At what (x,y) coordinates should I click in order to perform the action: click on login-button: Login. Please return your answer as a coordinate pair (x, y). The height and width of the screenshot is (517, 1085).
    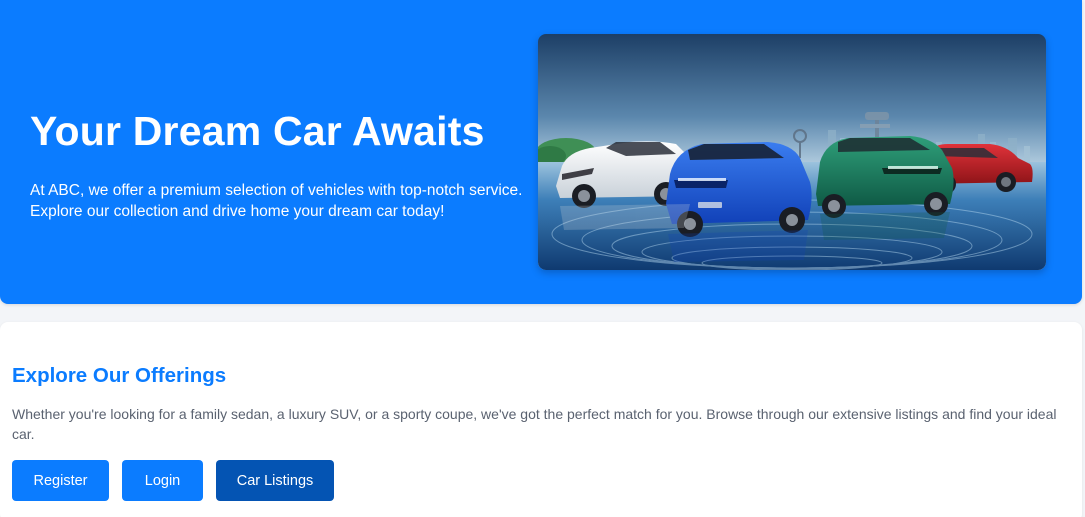
    Looking at the image, I should click on (162, 480).